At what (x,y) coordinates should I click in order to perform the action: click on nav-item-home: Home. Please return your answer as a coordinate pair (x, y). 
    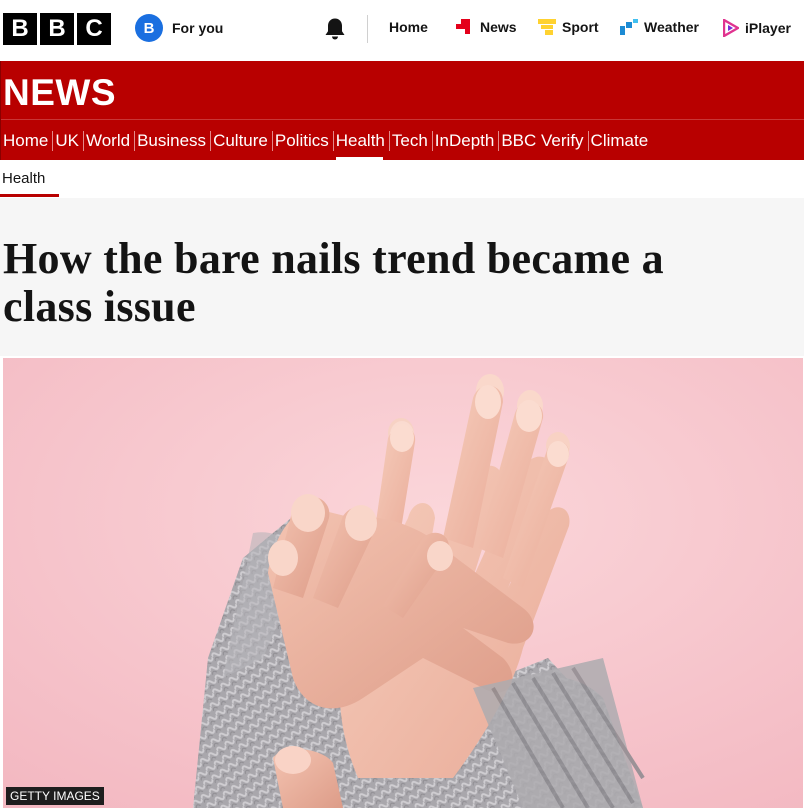
    Looking at the image, I should click on (27, 141).